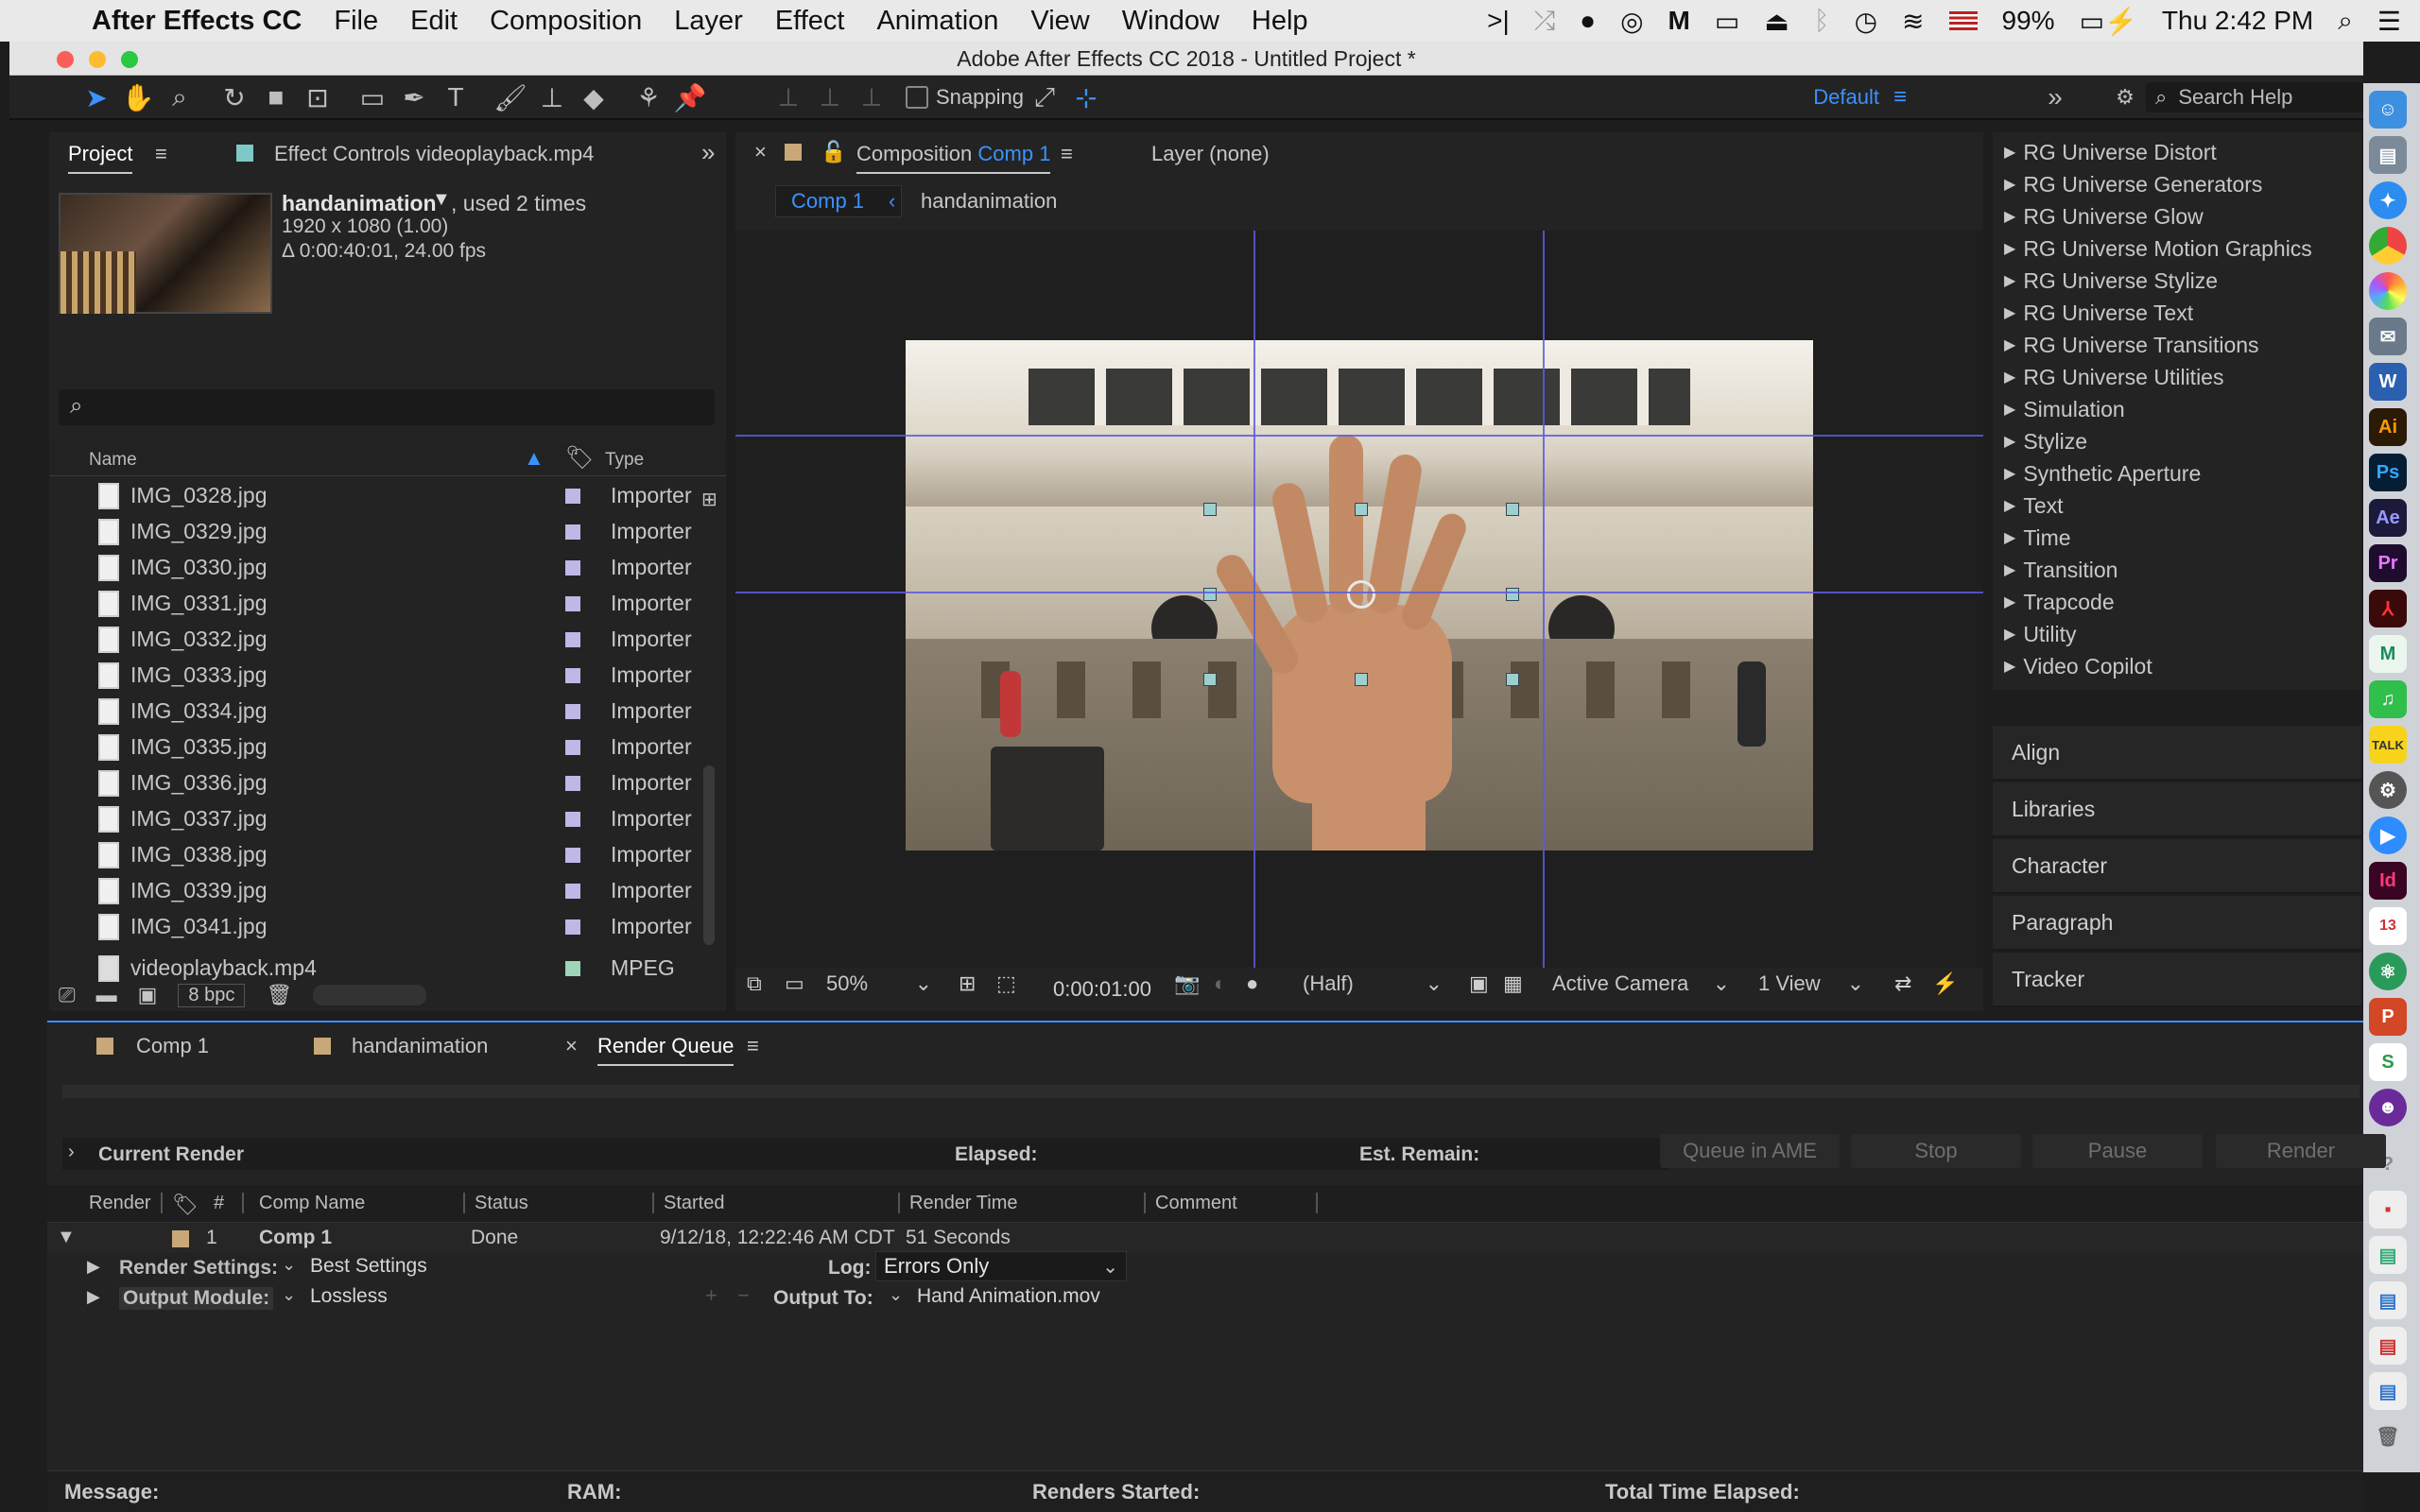  Describe the element at coordinates (2110, 152) in the screenshot. I see `list-item: ▶ RG Universe Distort` at that location.